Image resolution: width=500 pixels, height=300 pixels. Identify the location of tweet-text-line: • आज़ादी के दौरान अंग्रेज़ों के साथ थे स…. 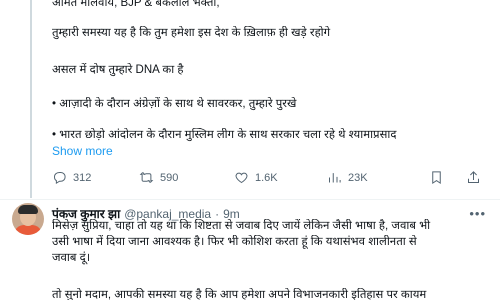
(174, 104).